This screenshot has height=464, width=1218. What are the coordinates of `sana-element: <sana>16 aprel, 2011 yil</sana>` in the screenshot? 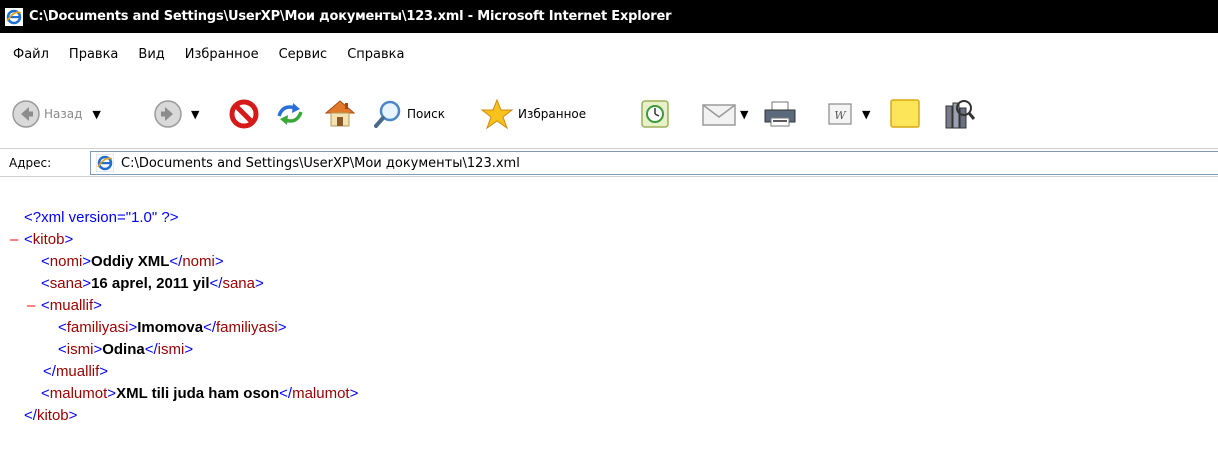 It's located at (152, 283).